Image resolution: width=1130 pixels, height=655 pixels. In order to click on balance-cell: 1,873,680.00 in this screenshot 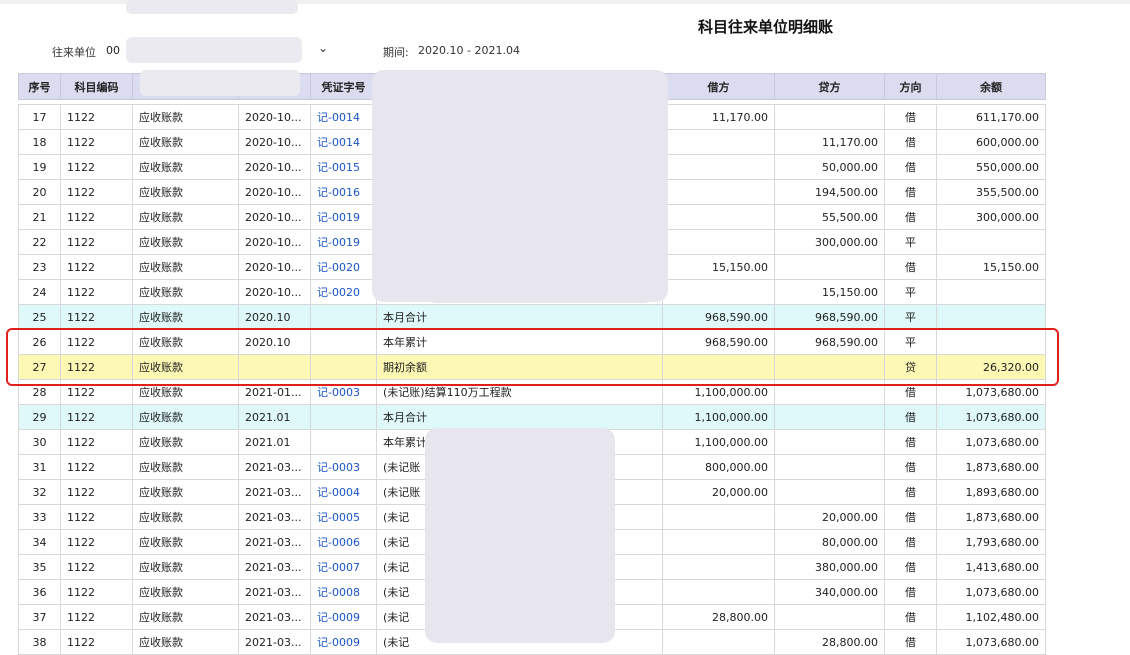, I will do `click(991, 517)`.